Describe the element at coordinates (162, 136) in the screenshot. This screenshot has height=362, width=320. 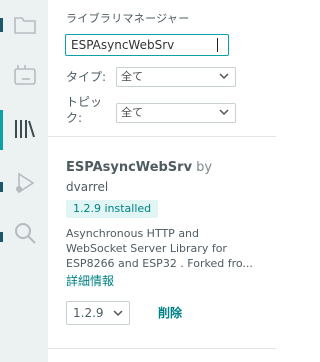
I see `divider` at that location.